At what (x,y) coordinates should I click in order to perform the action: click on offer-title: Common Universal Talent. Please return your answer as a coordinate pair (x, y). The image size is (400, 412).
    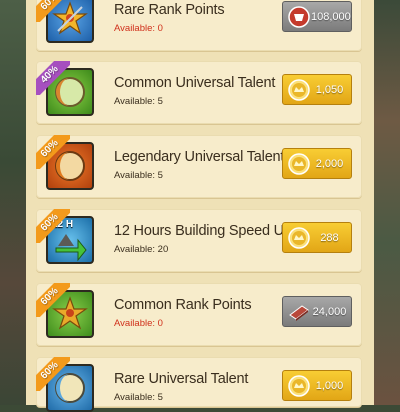
    Looking at the image, I should click on (195, 83).